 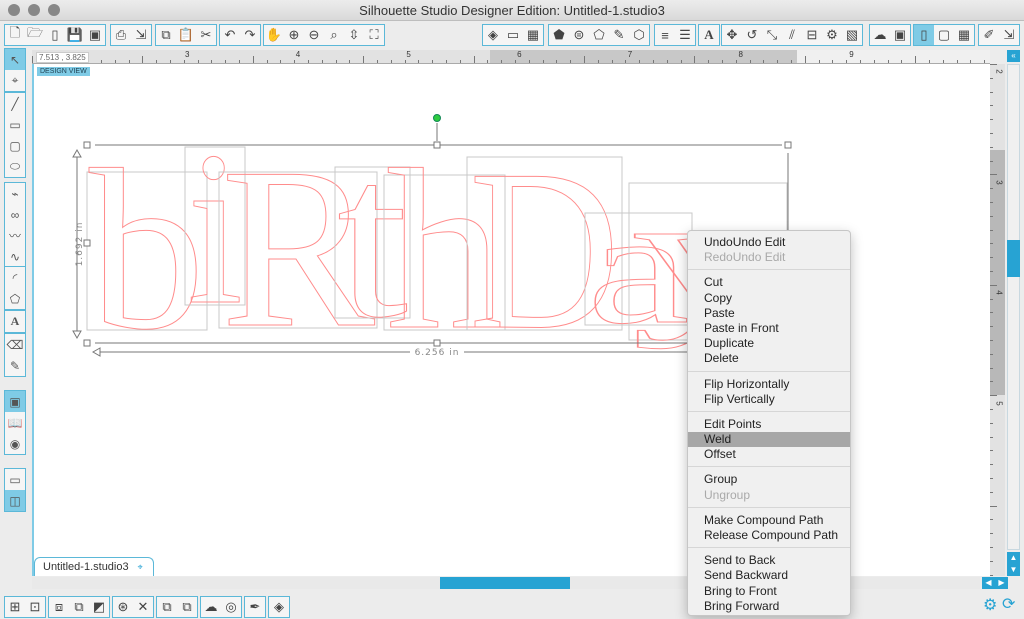 What do you see at coordinates (769, 282) in the screenshot?
I see `menu-item-cut: Cut` at bounding box center [769, 282].